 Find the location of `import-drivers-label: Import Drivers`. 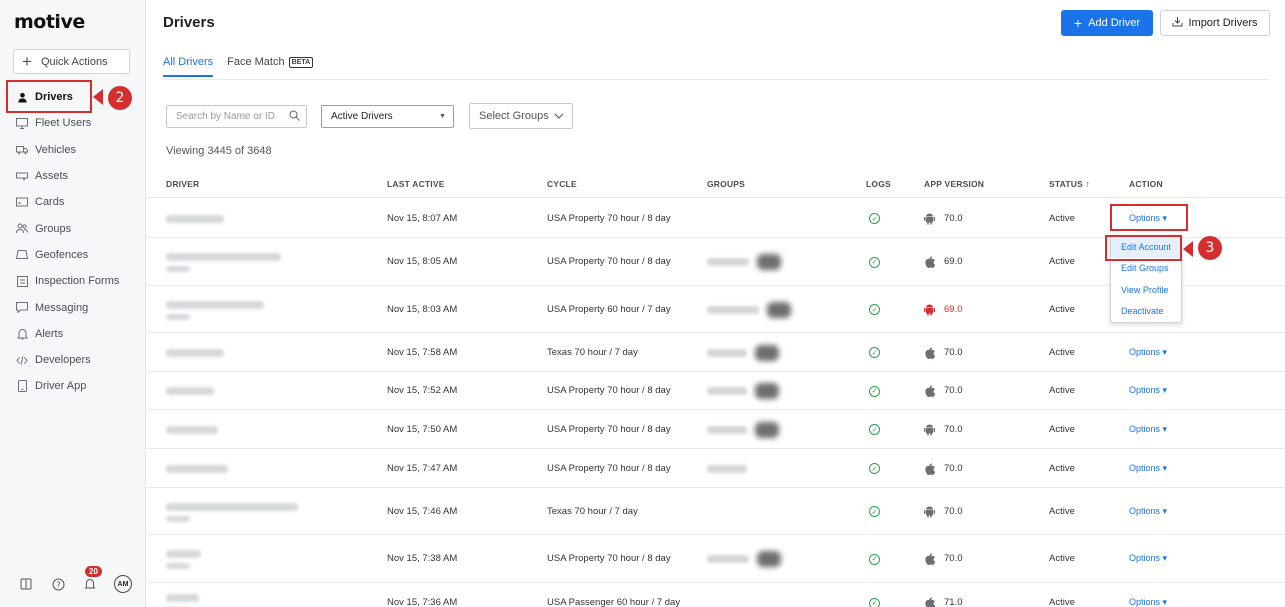

import-drivers-label: Import Drivers is located at coordinates (1223, 23).